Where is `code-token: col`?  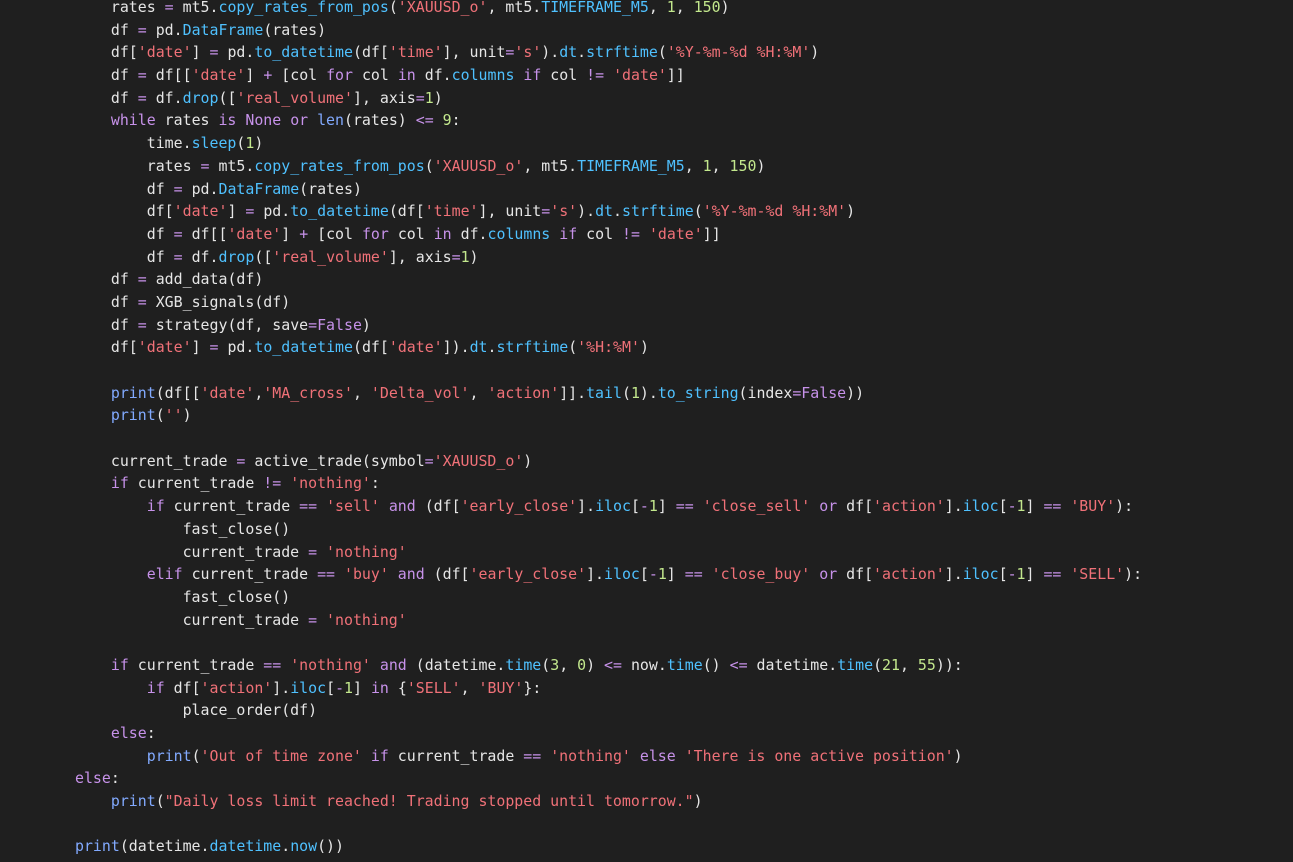
code-token: col is located at coordinates (568, 75).